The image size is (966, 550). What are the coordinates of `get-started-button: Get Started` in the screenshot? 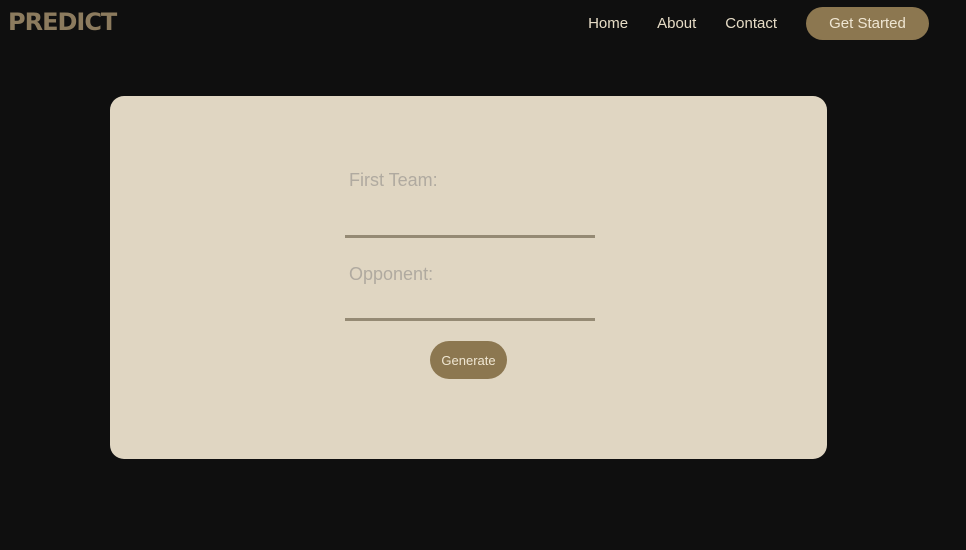 It's located at (867, 23).